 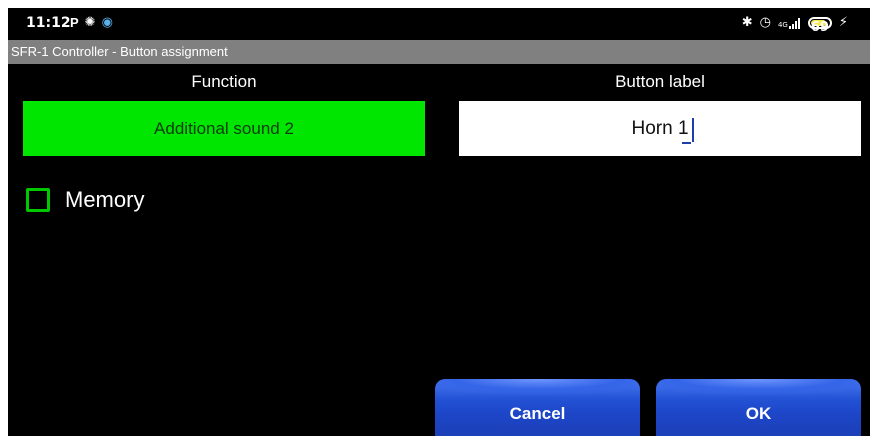 I want to click on settings-gear-icon: ✺, so click(x=90, y=22).